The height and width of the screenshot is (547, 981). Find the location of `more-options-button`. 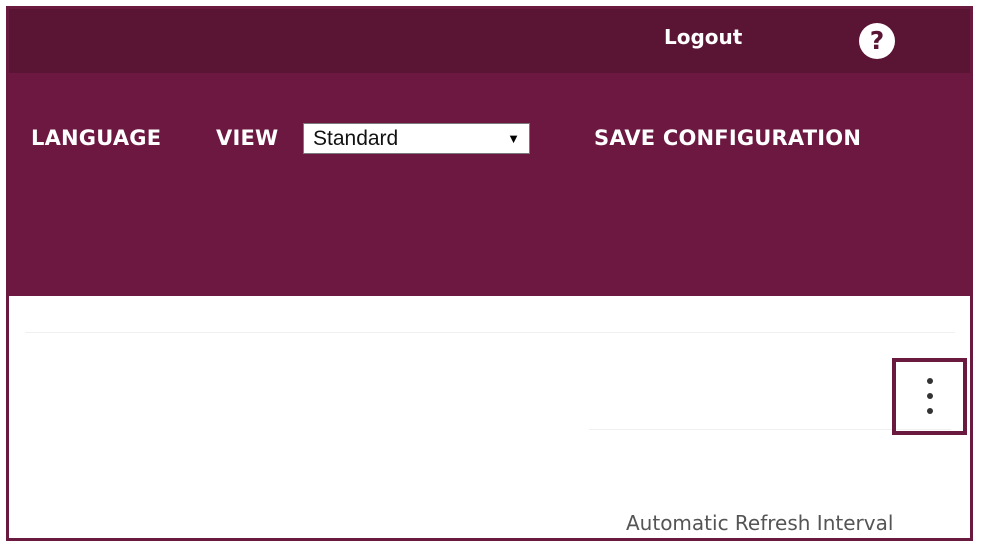

more-options-button is located at coordinates (929, 396).